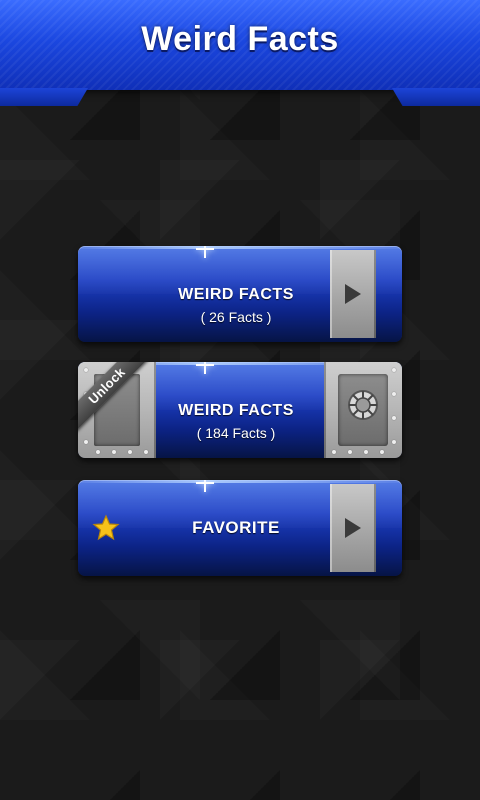  What do you see at coordinates (236, 527) in the screenshot?
I see `button-title: FAVORITE` at bounding box center [236, 527].